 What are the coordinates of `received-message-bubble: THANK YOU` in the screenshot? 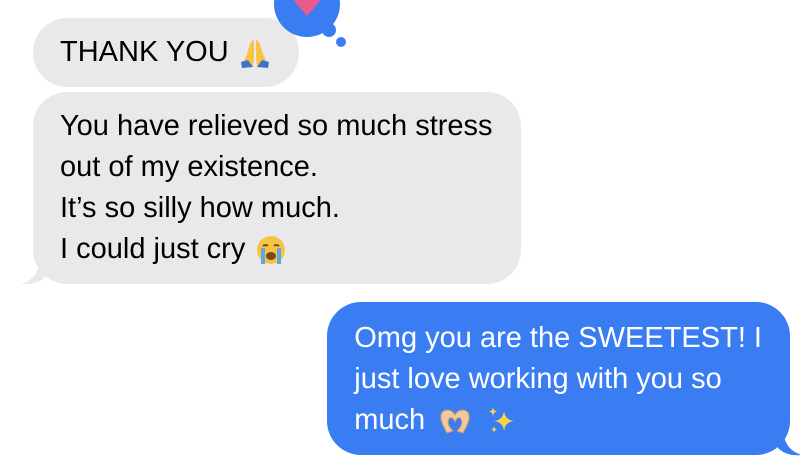 It's located at (166, 52).